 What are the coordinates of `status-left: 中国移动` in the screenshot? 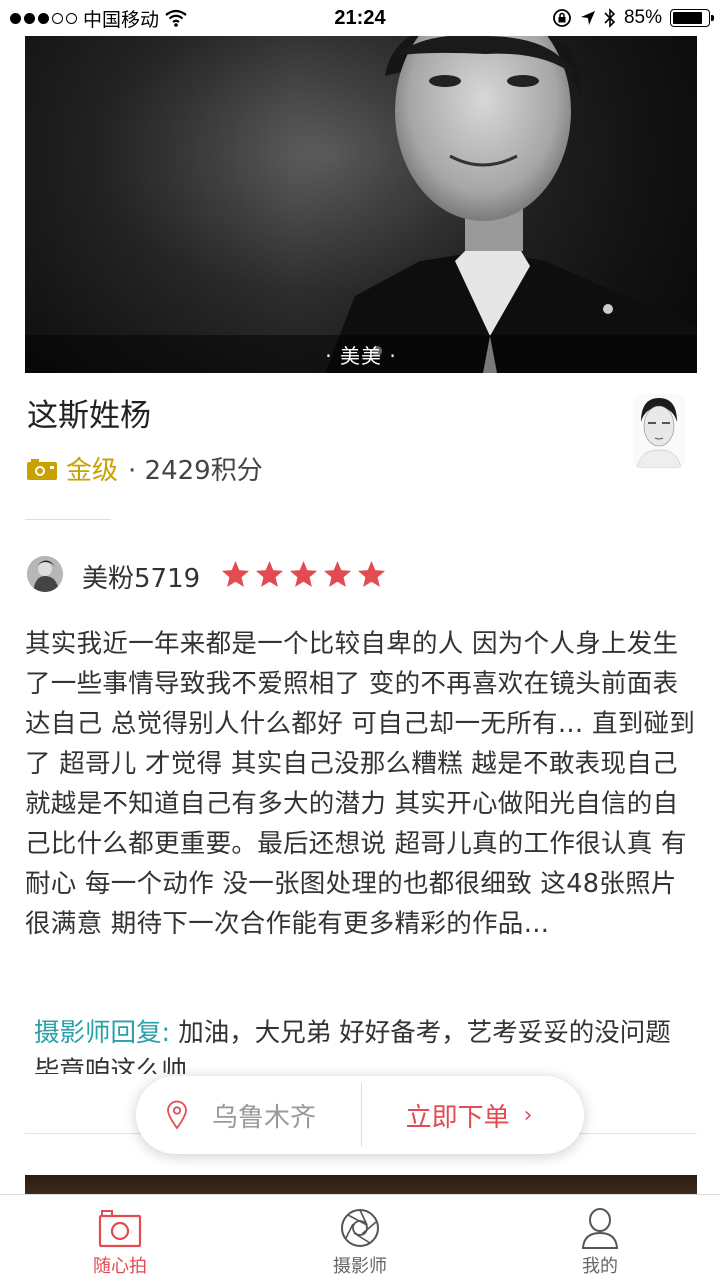 It's located at (281, 18).